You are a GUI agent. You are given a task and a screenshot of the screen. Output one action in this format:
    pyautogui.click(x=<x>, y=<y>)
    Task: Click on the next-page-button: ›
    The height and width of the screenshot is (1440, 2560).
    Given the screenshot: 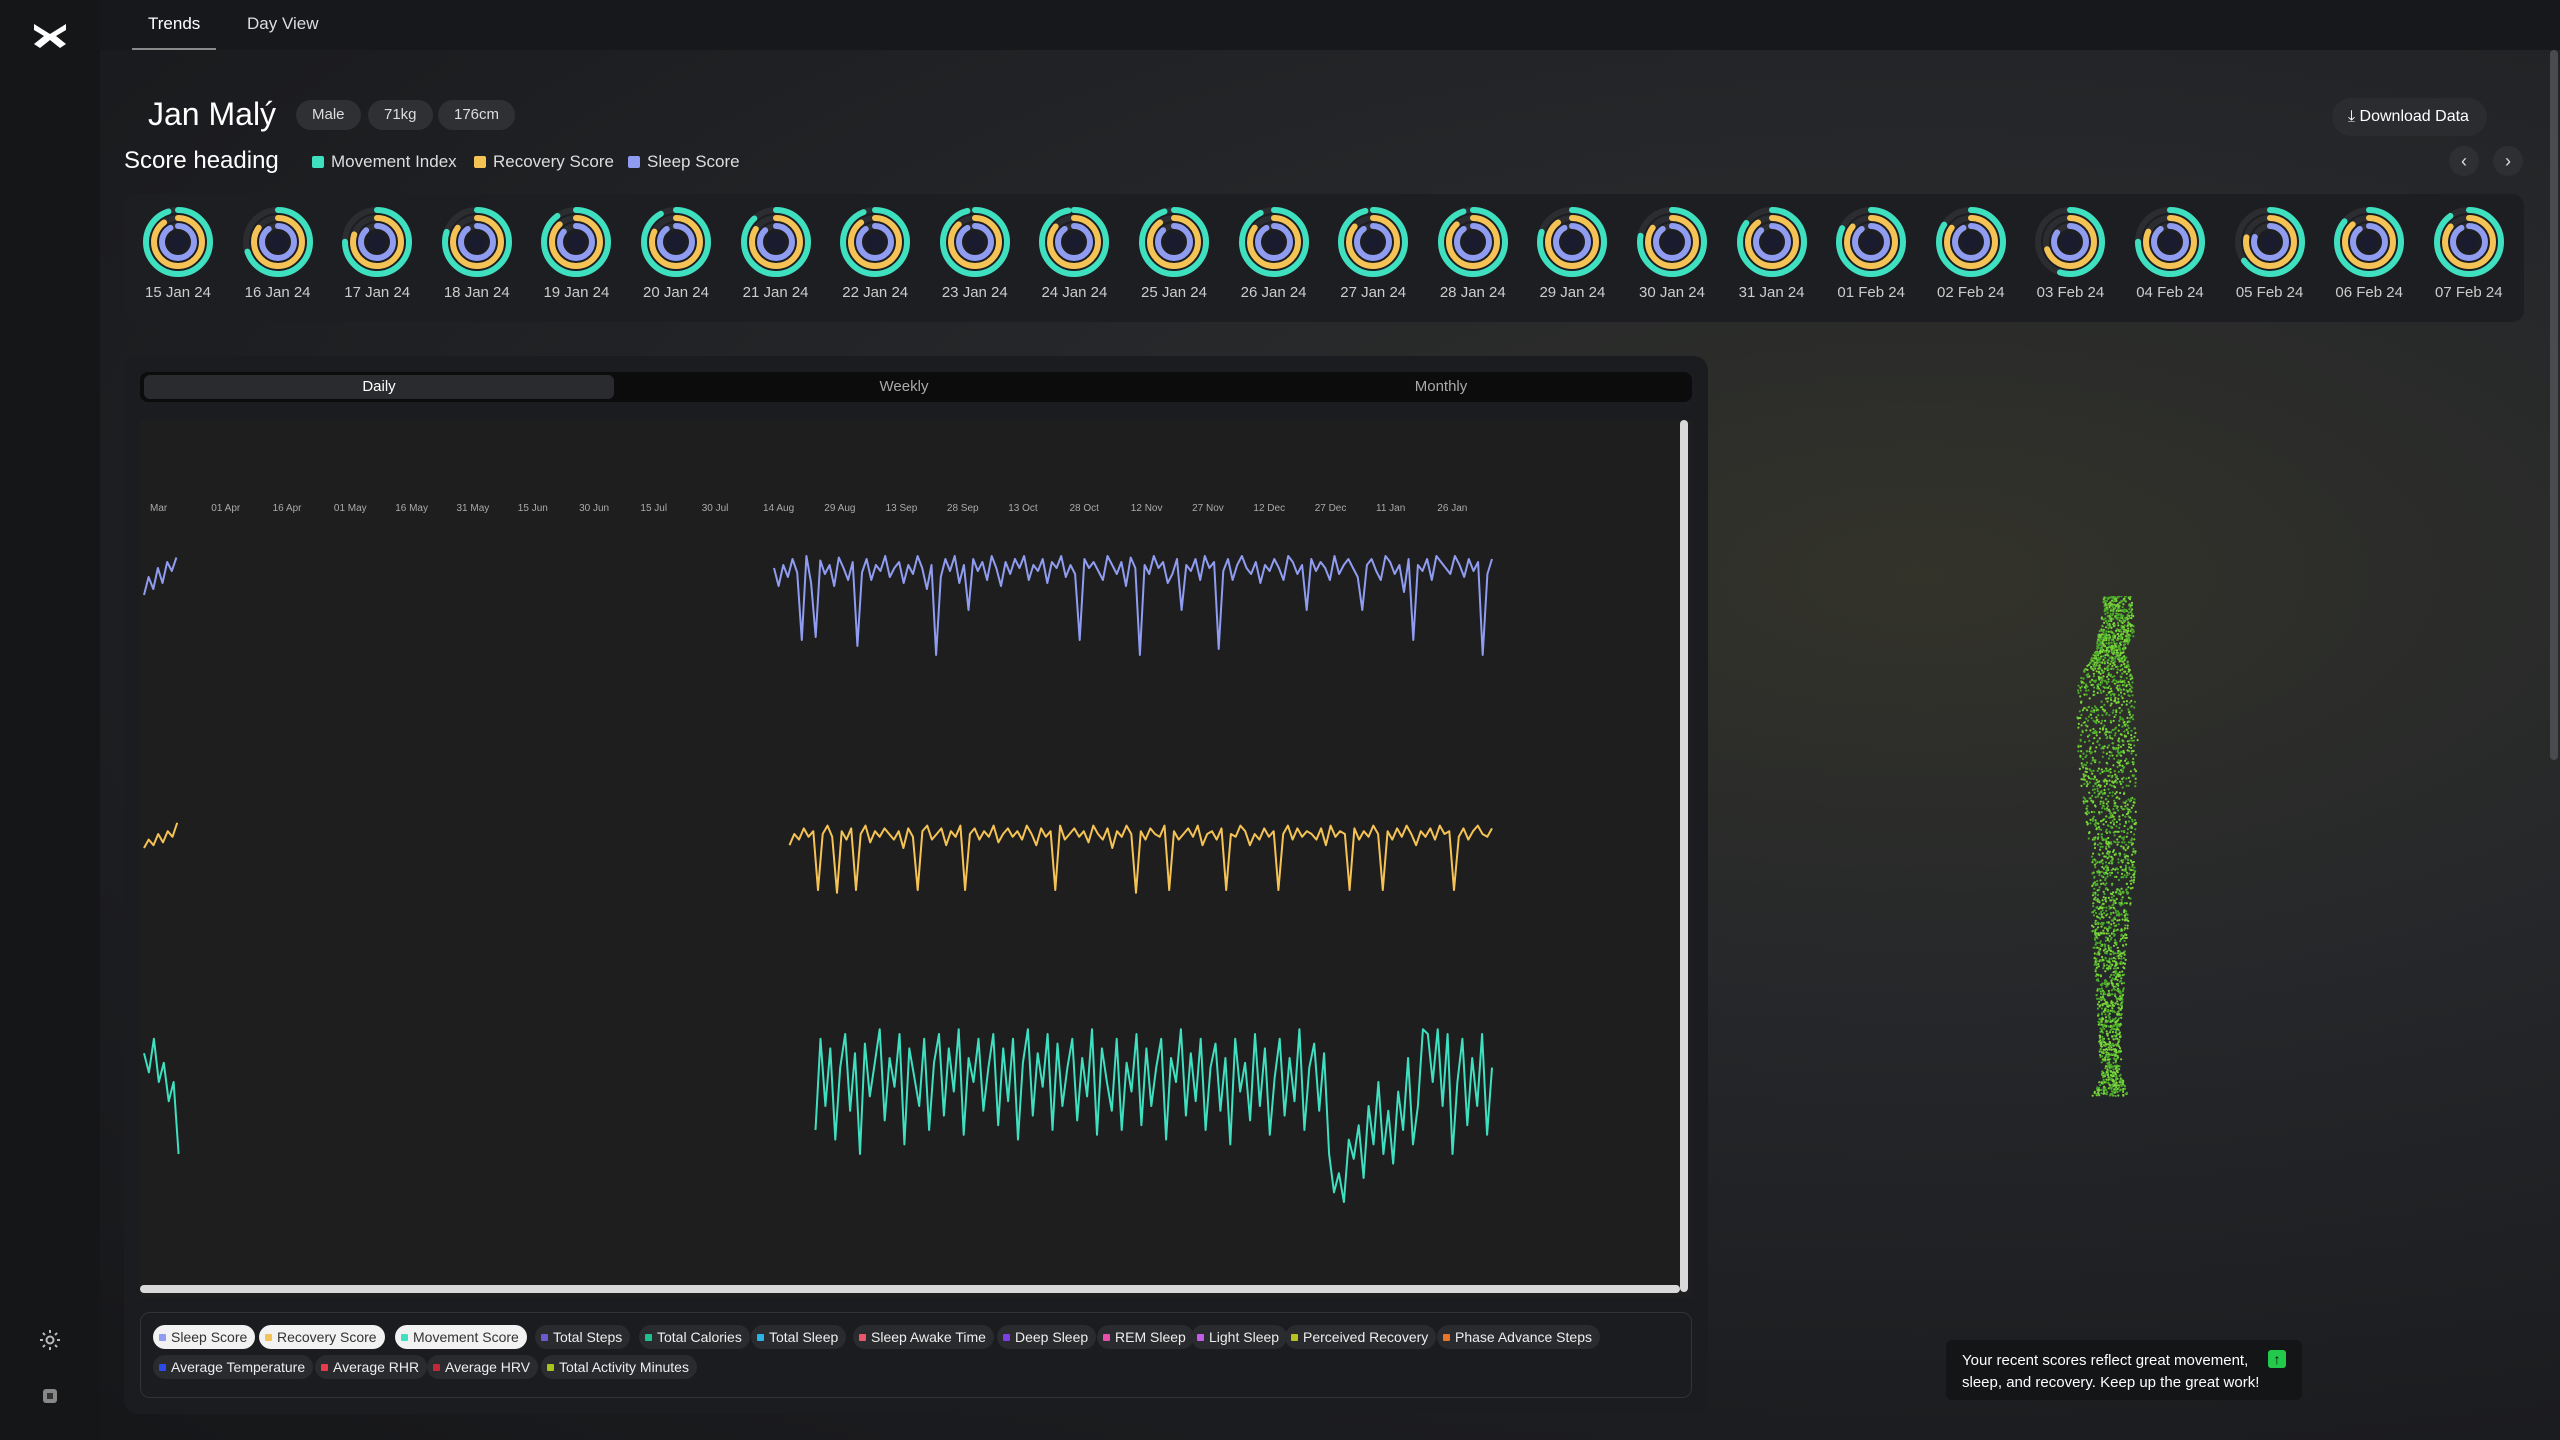 What is the action you would take?
    pyautogui.click(x=2508, y=161)
    